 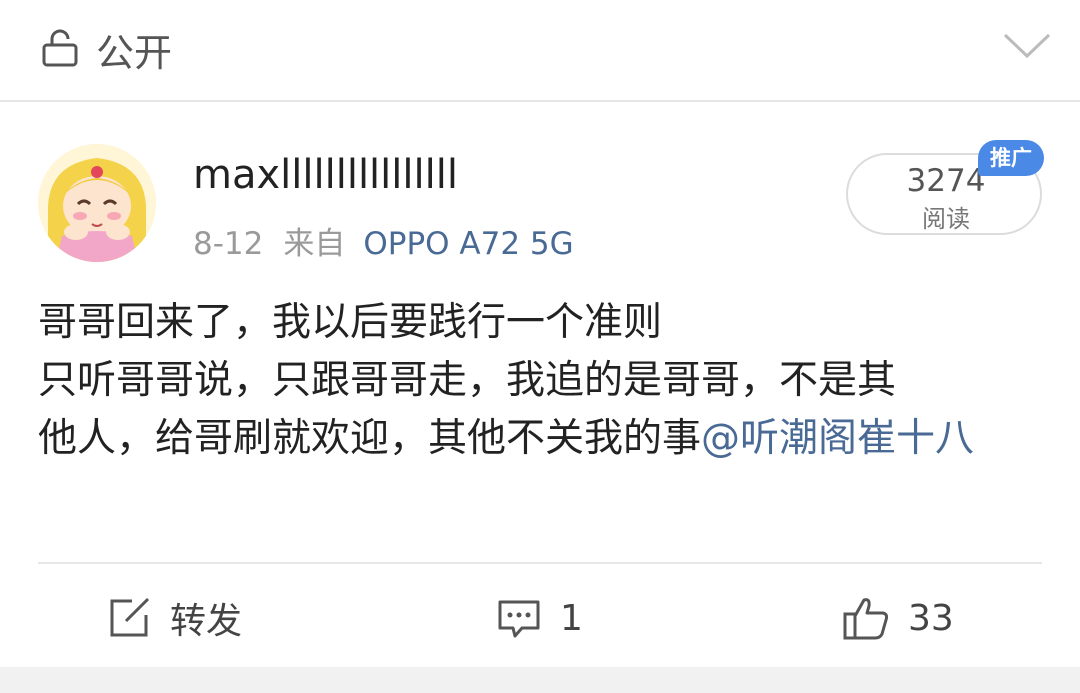 What do you see at coordinates (130, 617) in the screenshot?
I see `edit-share-icon` at bounding box center [130, 617].